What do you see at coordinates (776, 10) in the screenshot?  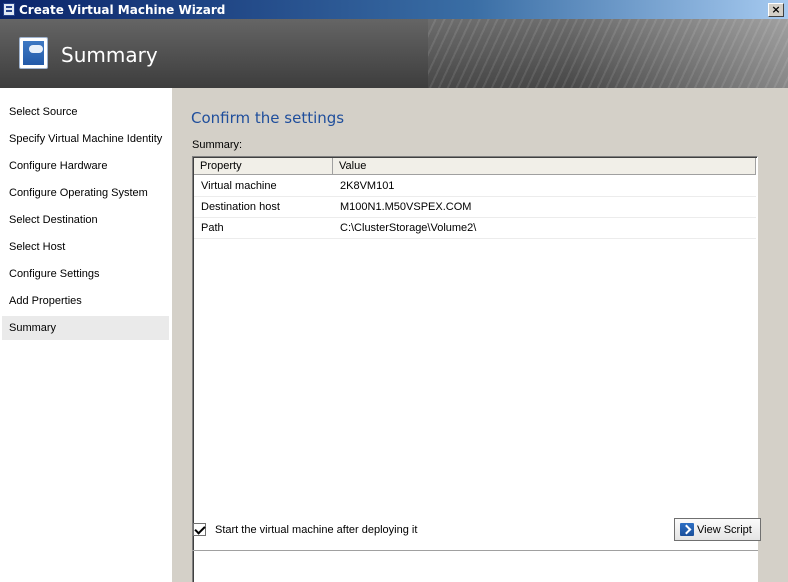 I see `close-button: ×` at bounding box center [776, 10].